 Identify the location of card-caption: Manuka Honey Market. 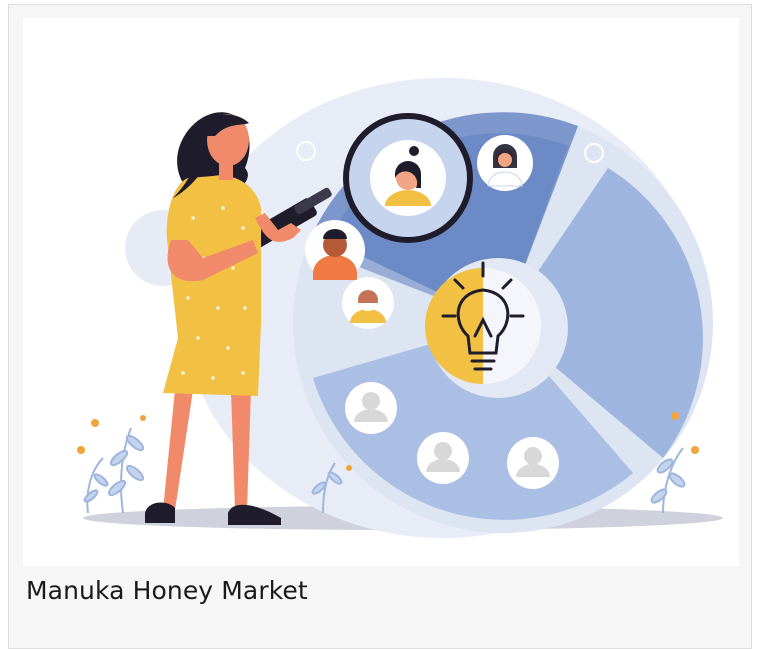
(167, 590).